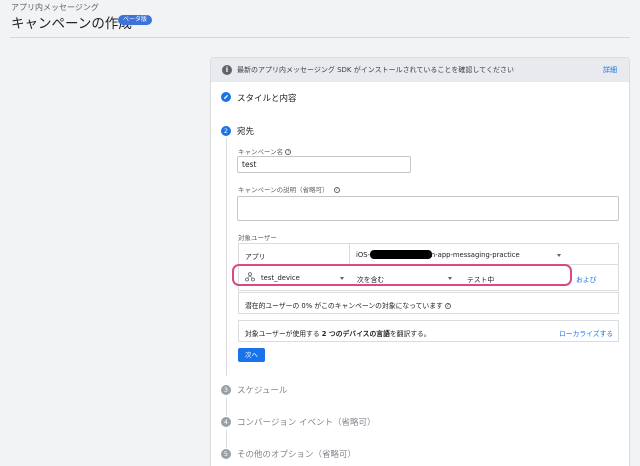  I want to click on pencil-icon, so click(226, 97).